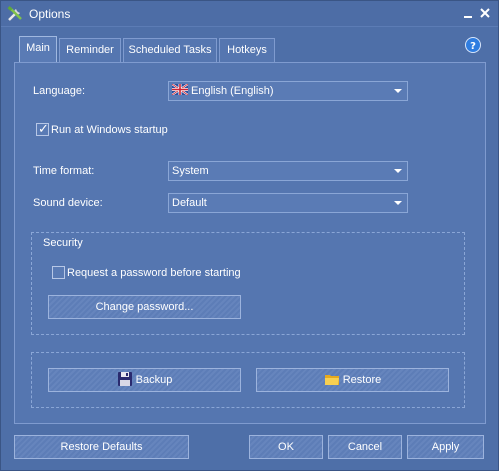  What do you see at coordinates (286, 447) in the screenshot?
I see `ok-button: OK` at bounding box center [286, 447].